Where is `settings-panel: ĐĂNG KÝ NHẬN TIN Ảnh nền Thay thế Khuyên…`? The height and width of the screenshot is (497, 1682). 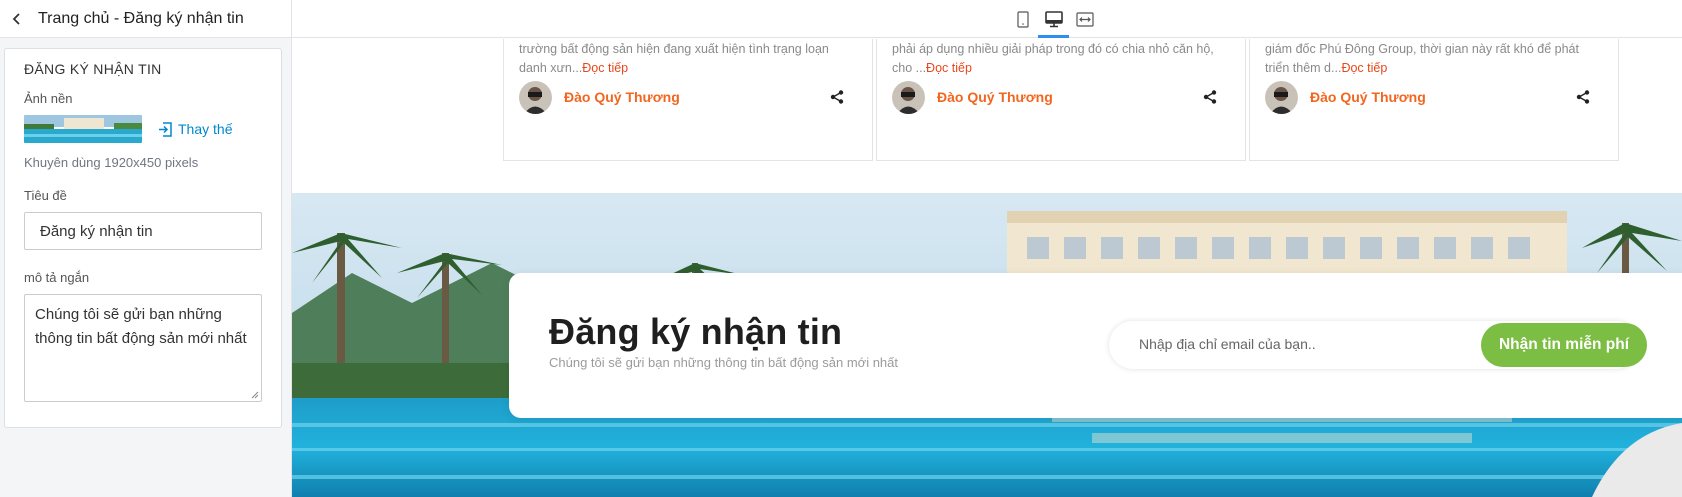
settings-panel: ĐĂNG KÝ NHẬN TIN Ảnh nền Thay thế Khuyên… is located at coordinates (143, 238).